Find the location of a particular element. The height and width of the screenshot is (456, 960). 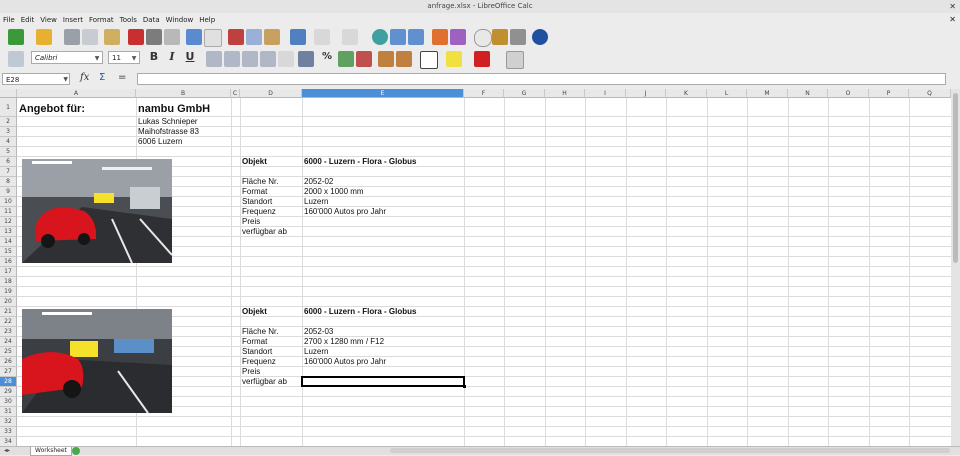

active-cell-cursor is located at coordinates (383, 381).